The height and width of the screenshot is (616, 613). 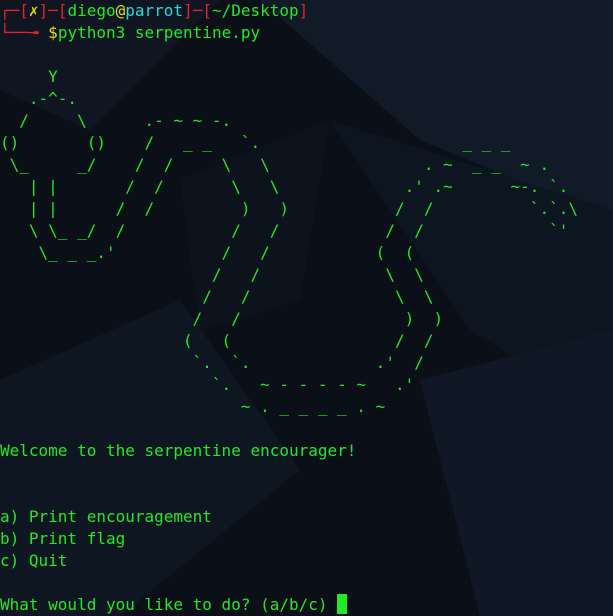 What do you see at coordinates (255, 10) in the screenshot?
I see `prompt-path: ~/Desktop` at bounding box center [255, 10].